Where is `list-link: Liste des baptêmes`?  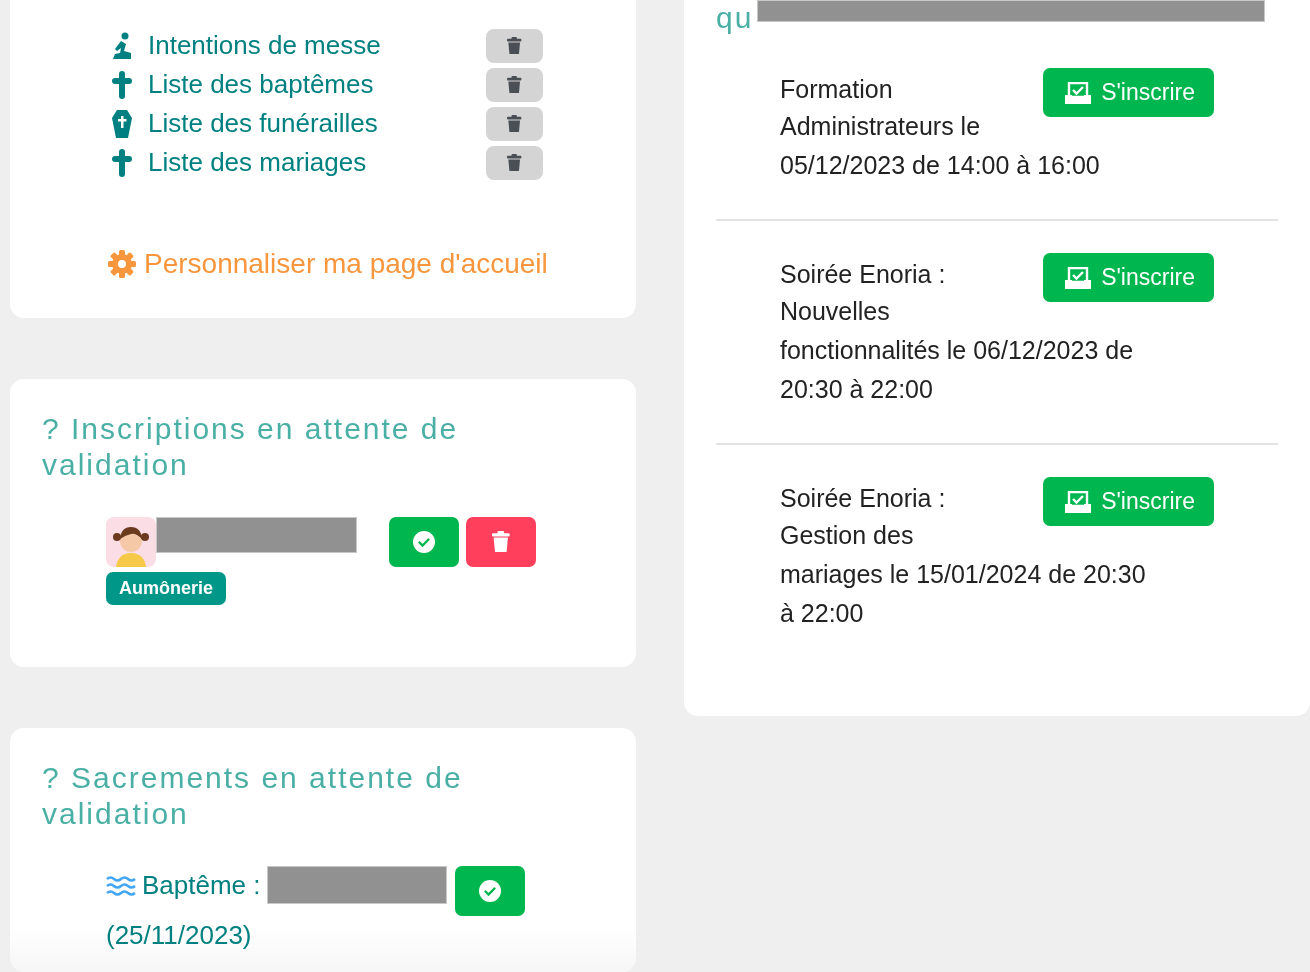 list-link: Liste des baptêmes is located at coordinates (317, 84).